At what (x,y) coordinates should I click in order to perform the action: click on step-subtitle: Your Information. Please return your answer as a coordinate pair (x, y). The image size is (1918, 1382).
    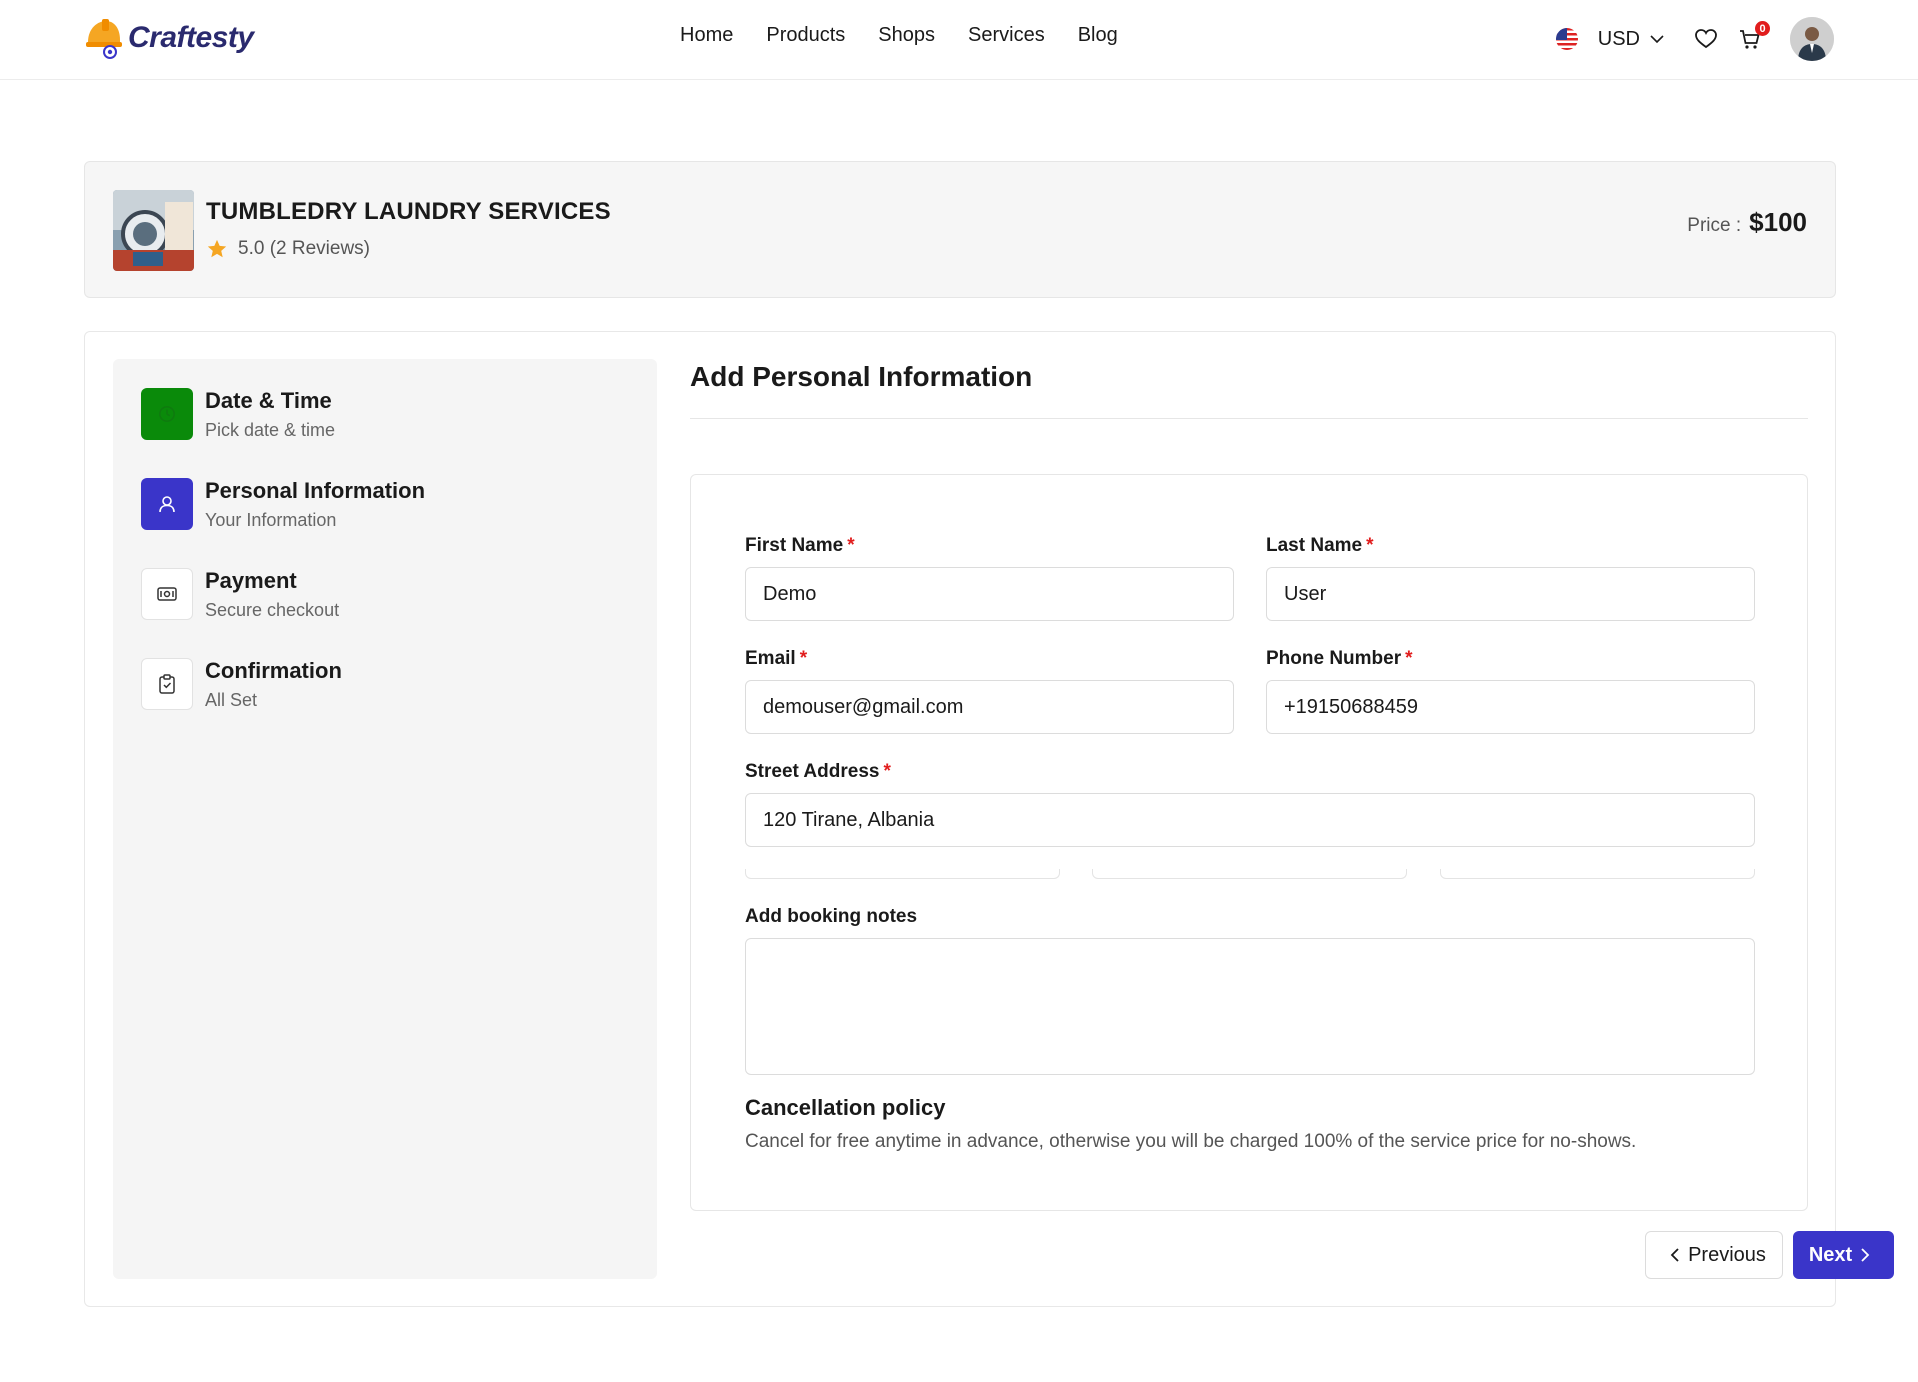
    Looking at the image, I should click on (271, 520).